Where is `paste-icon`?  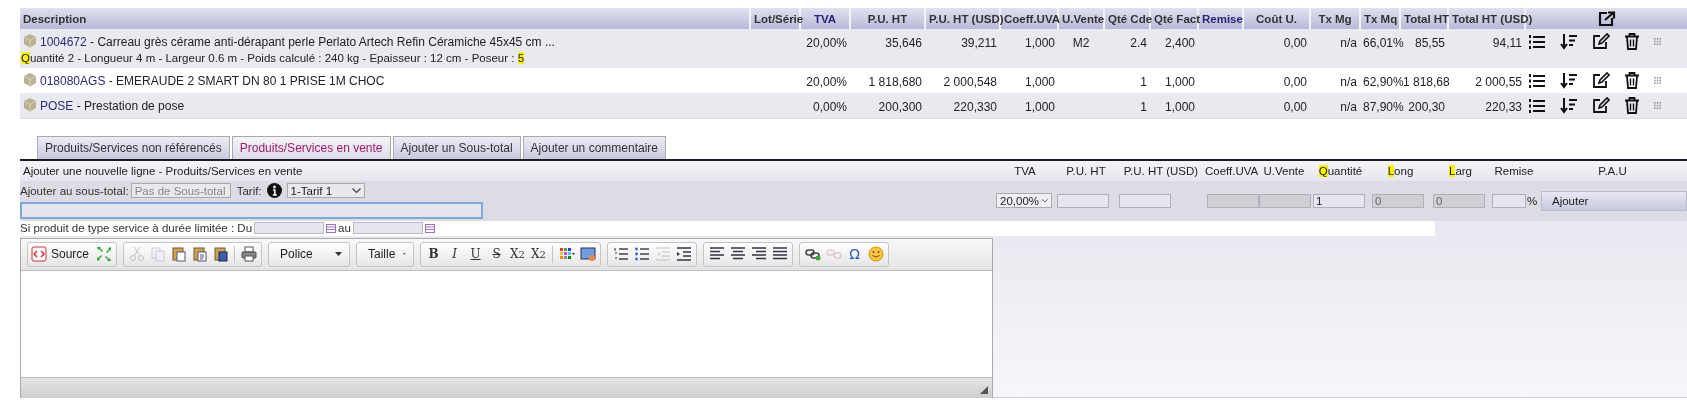
paste-icon is located at coordinates (178, 254).